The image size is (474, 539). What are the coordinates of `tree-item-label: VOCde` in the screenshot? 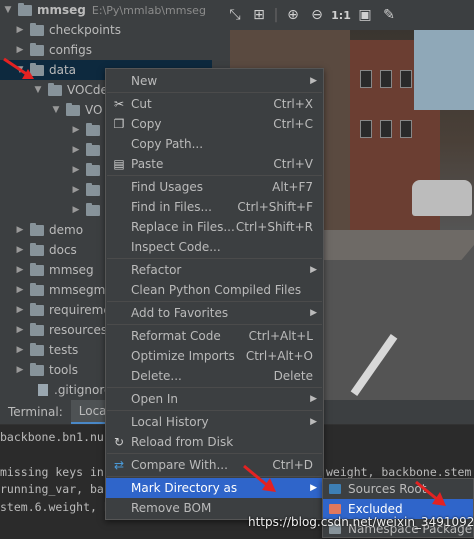 It's located at (87, 90).